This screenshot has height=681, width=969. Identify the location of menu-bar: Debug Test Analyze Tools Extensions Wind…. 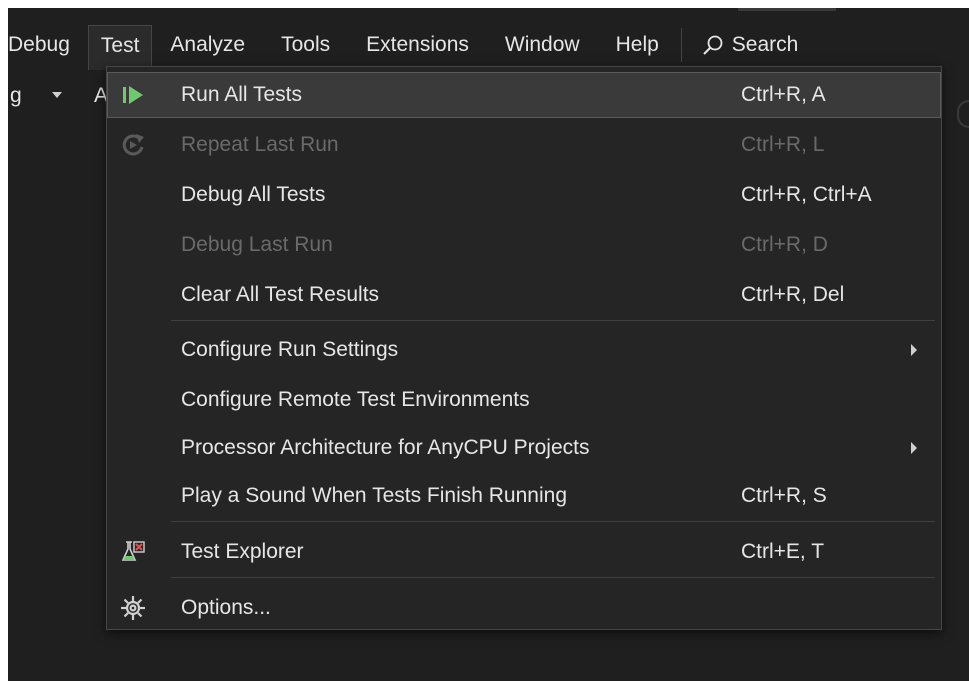
(488, 40).